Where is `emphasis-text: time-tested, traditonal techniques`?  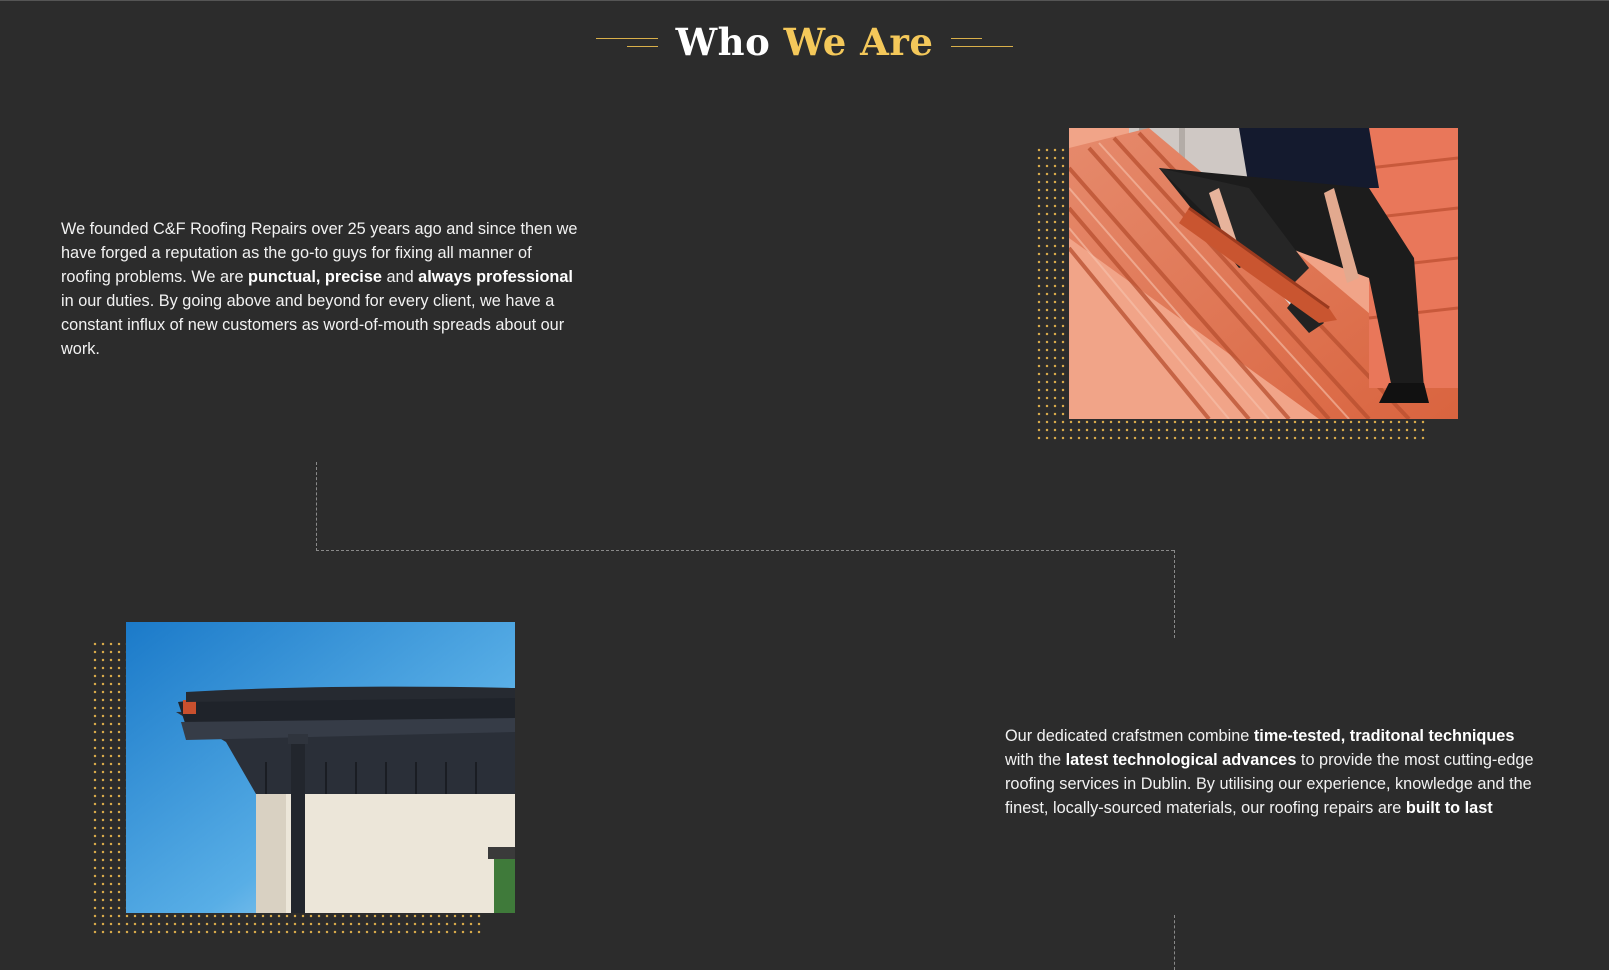
emphasis-text: time-tested, traditonal techniques is located at coordinates (1384, 736).